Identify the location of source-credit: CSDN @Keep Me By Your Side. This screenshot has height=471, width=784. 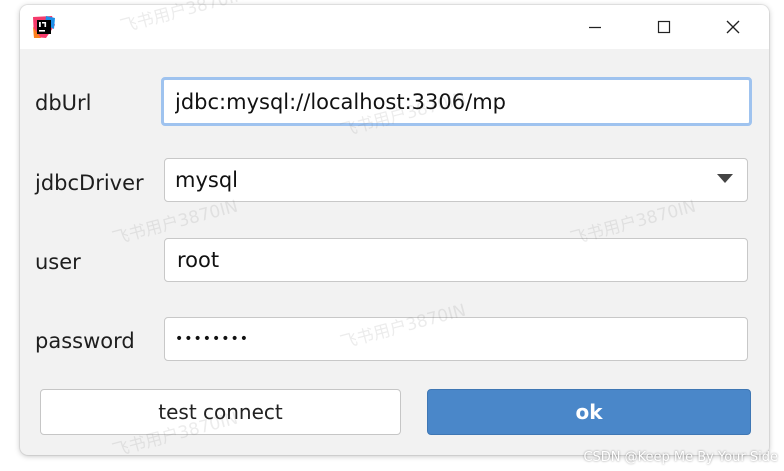
(680, 457).